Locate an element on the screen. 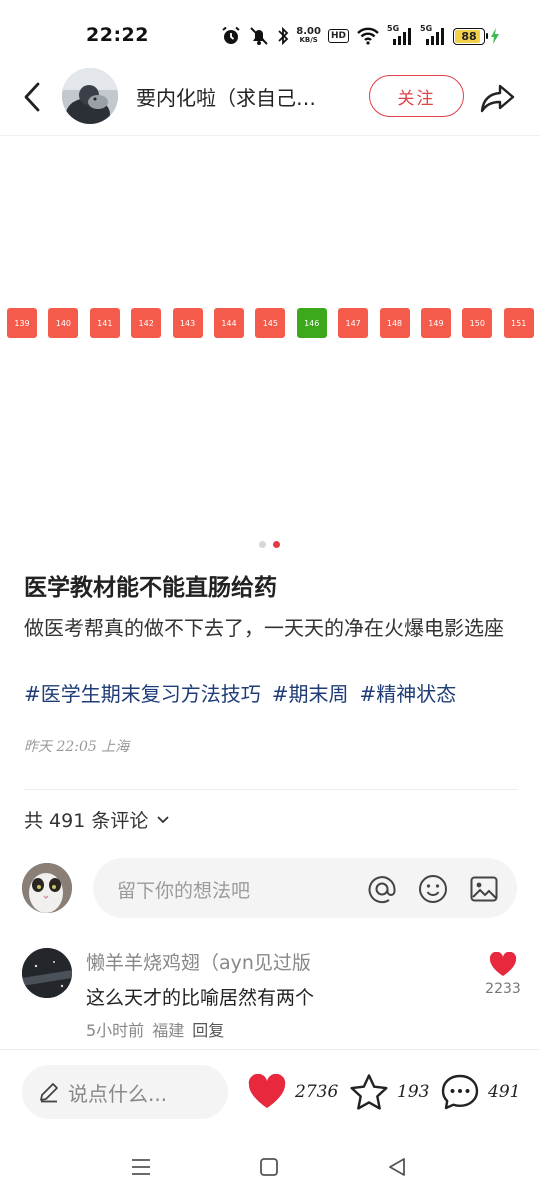 Image resolution: width=540 pixels, height=1199 pixels. comment-meta: 5小时前 福建 回复 is located at coordinates (155, 1029).